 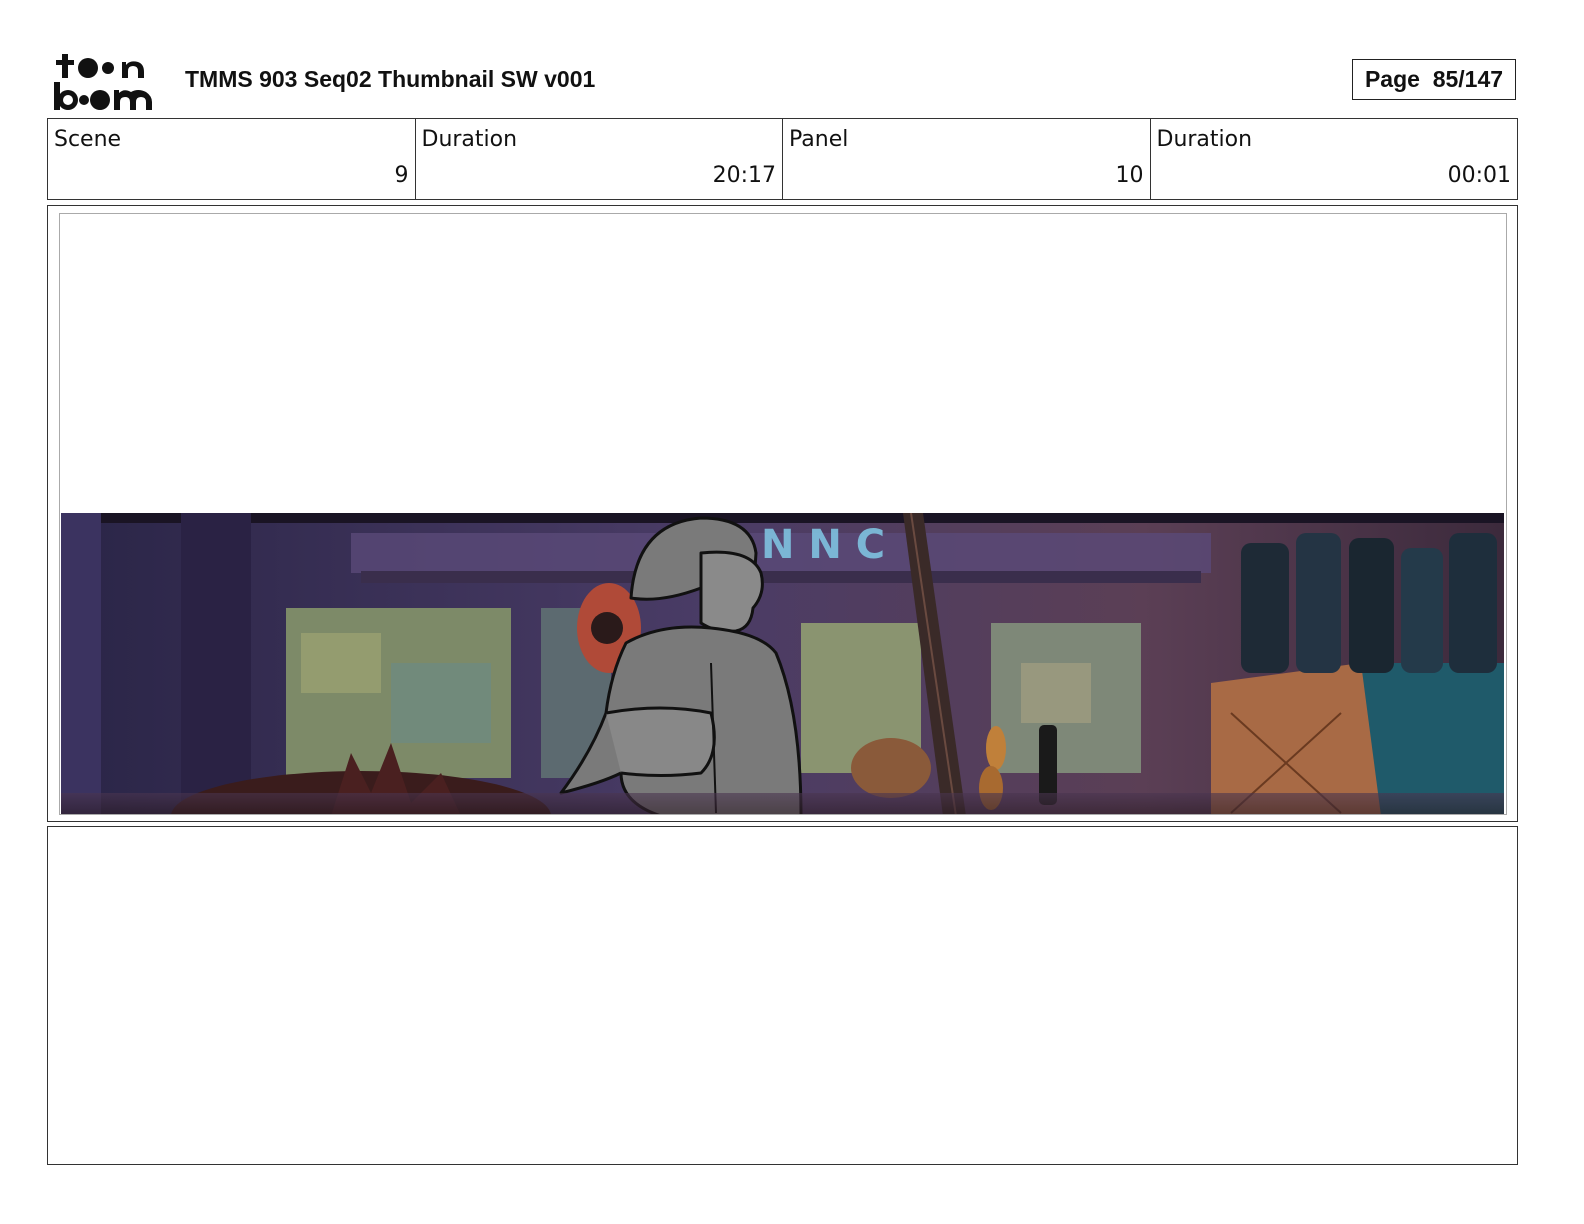 I want to click on document-title: TMMS 903 Seq02 Thumbnail SW v001, so click(x=390, y=79).